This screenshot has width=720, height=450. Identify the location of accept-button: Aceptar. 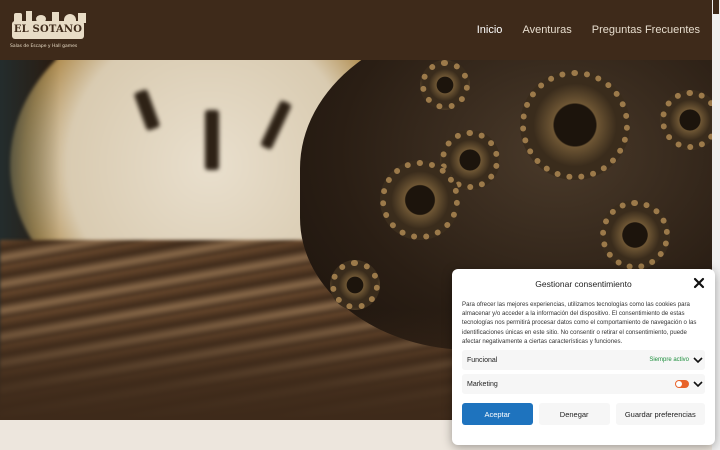
(497, 414).